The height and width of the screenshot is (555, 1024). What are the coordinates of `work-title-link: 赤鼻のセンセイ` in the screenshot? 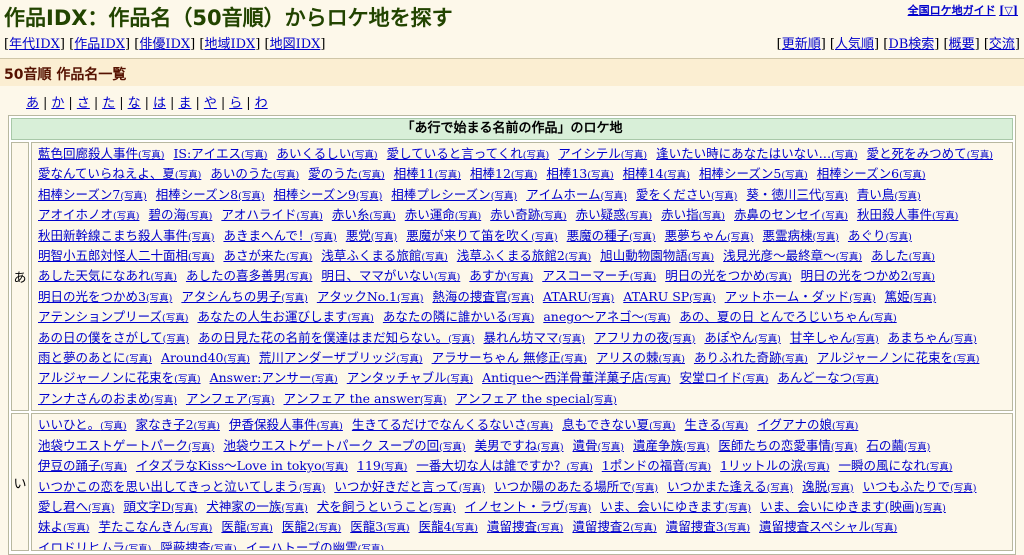 It's located at (778, 214).